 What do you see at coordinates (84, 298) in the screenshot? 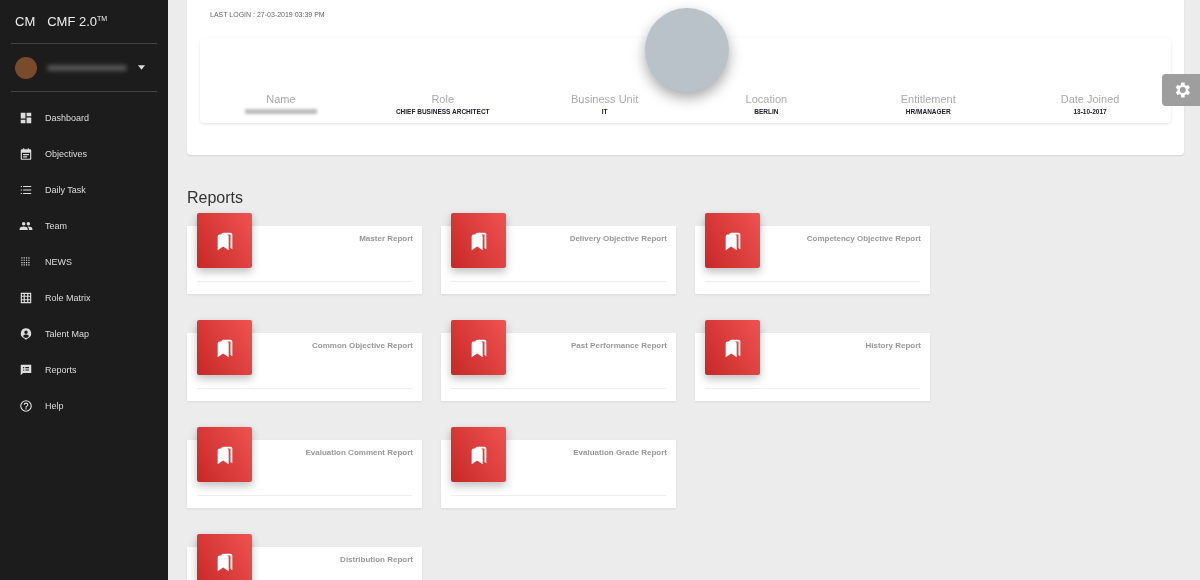
I see `nav-item: Role Matrix` at bounding box center [84, 298].